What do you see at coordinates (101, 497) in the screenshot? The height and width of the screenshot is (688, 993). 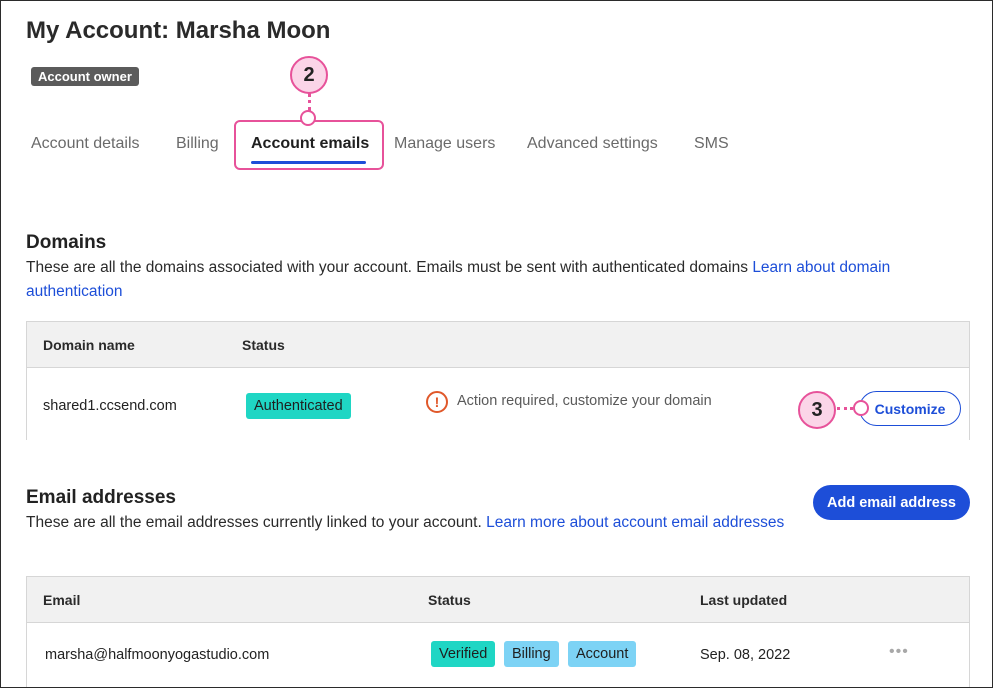 I see `email-addresses-title: Email addresses` at bounding box center [101, 497].